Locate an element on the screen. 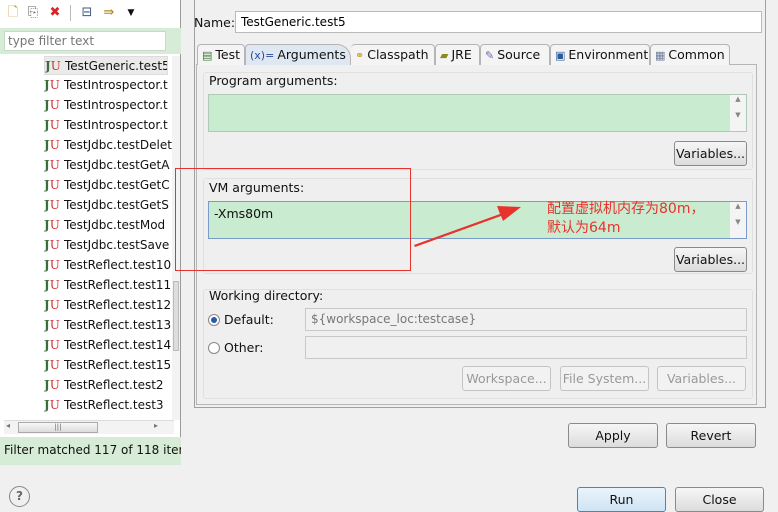 The height and width of the screenshot is (512, 778). arrow-icon is located at coordinates (467, 226).